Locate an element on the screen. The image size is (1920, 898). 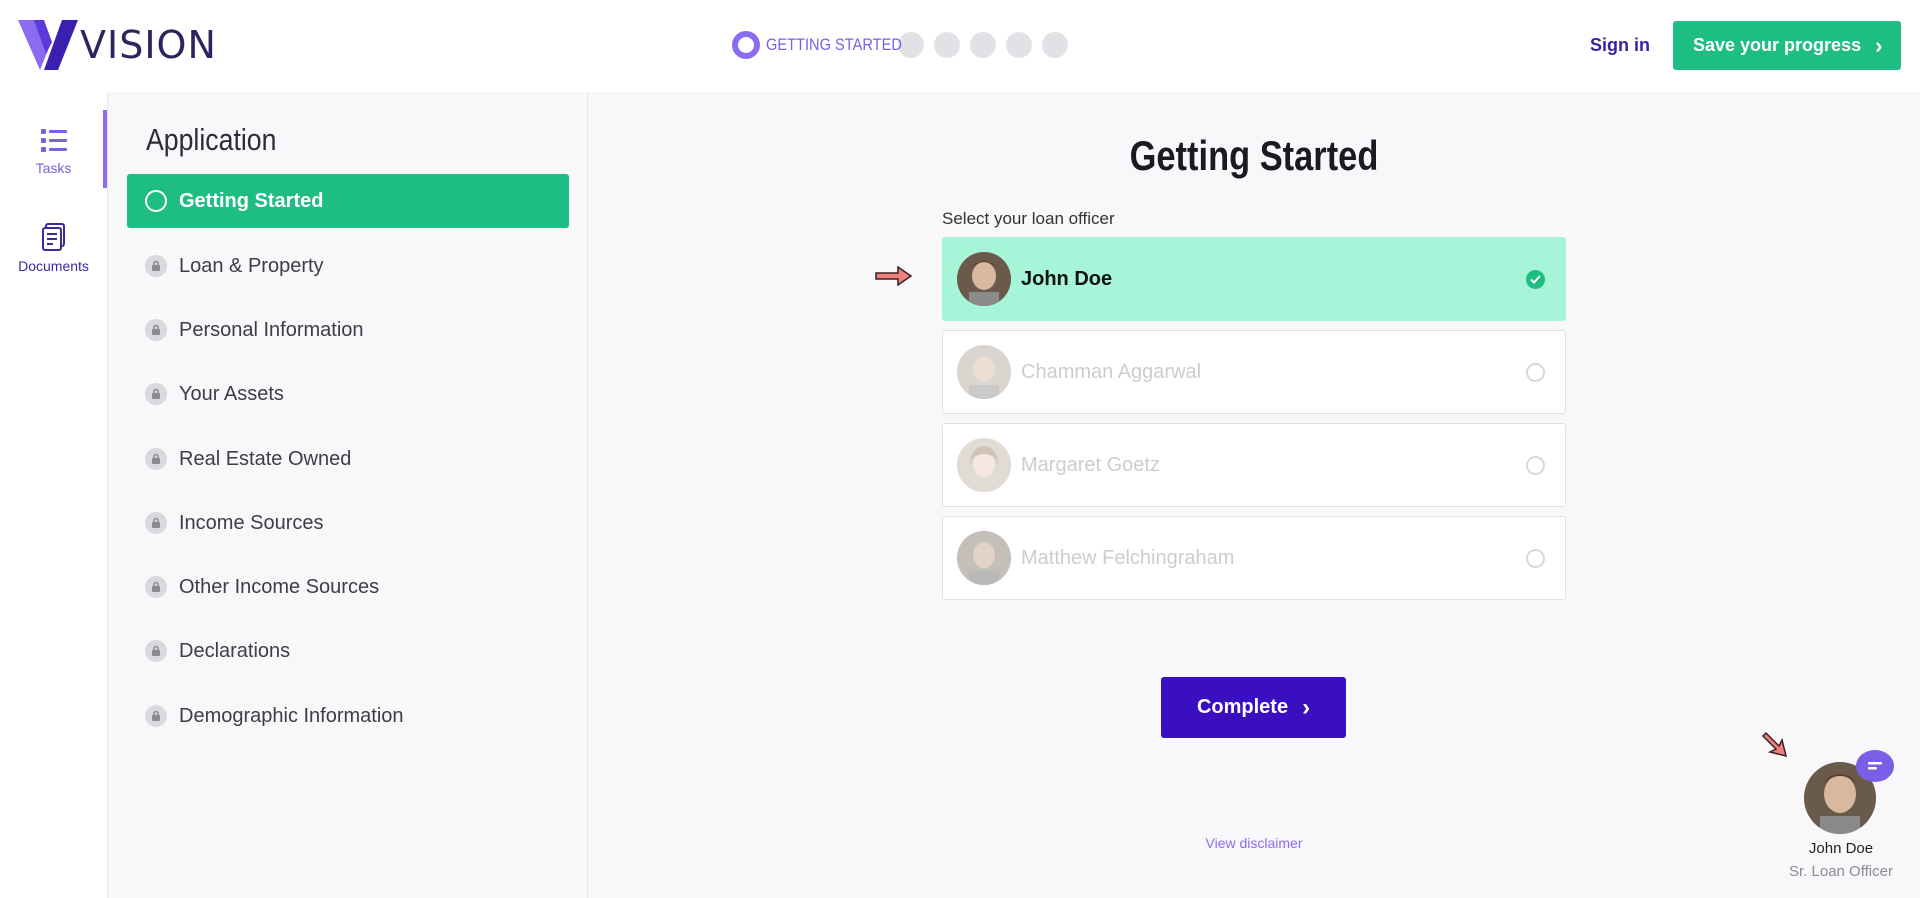
left-rail: Tasks Documents is located at coordinates (54, 495).